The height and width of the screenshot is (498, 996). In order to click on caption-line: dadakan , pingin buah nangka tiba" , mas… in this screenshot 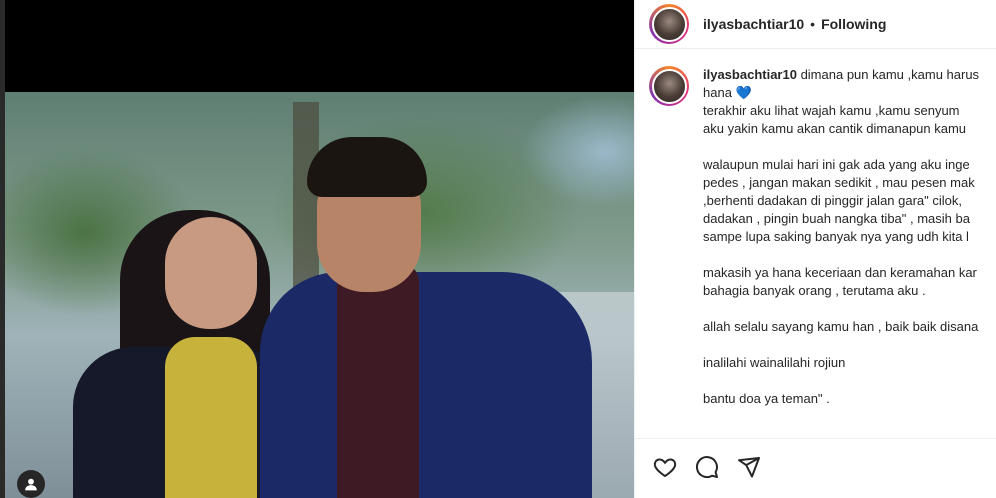, I will do `click(836, 218)`.